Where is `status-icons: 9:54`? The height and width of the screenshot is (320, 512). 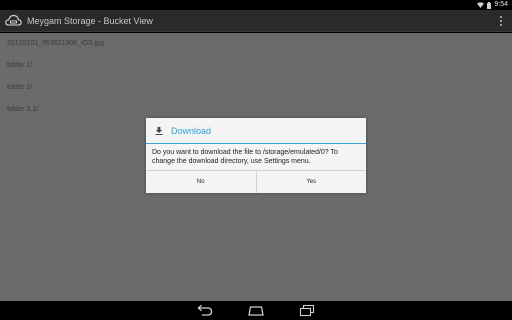
status-icons: 9:54 is located at coordinates (492, 5).